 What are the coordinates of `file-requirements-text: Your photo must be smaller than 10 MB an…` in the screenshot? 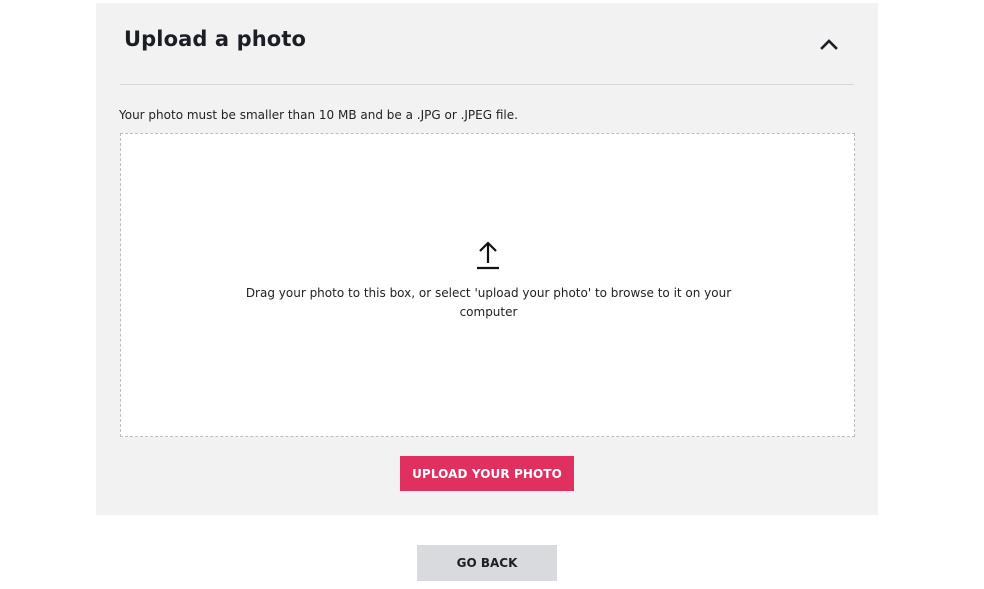 It's located at (318, 115).